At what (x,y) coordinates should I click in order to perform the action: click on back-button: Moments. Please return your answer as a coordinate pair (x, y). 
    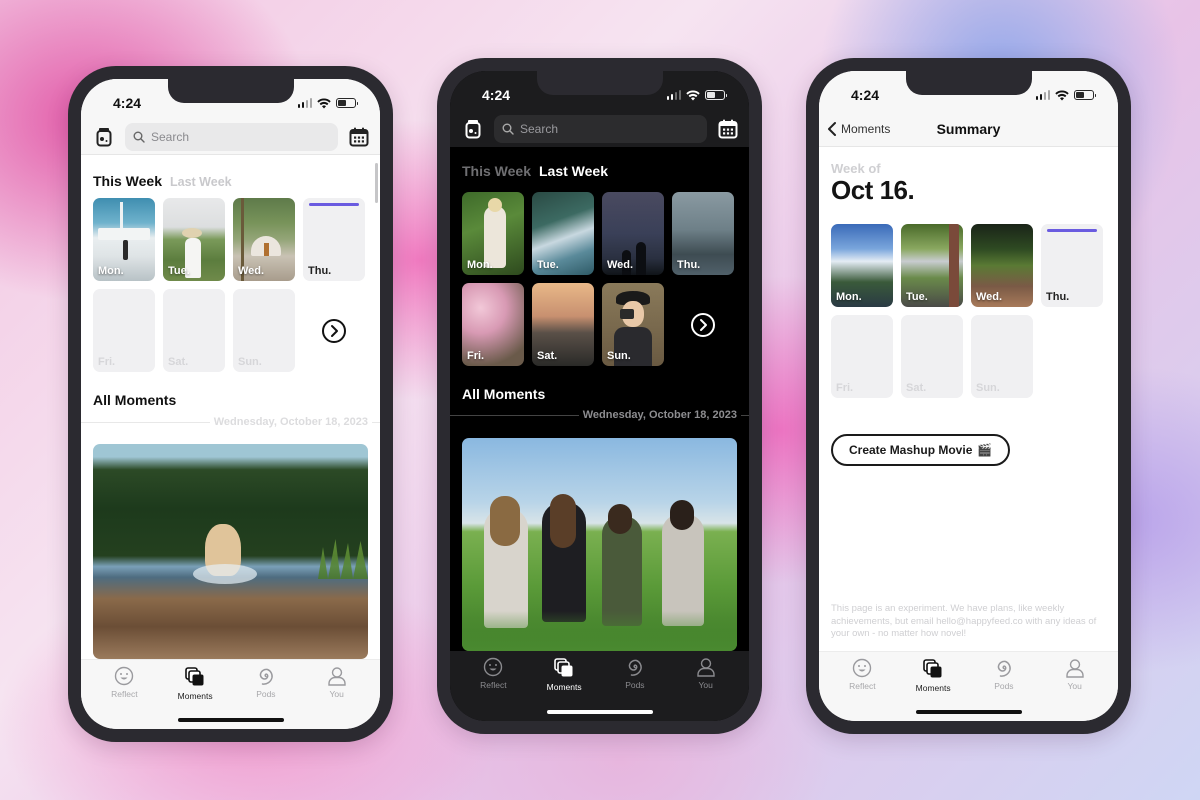
    Looking at the image, I should click on (858, 129).